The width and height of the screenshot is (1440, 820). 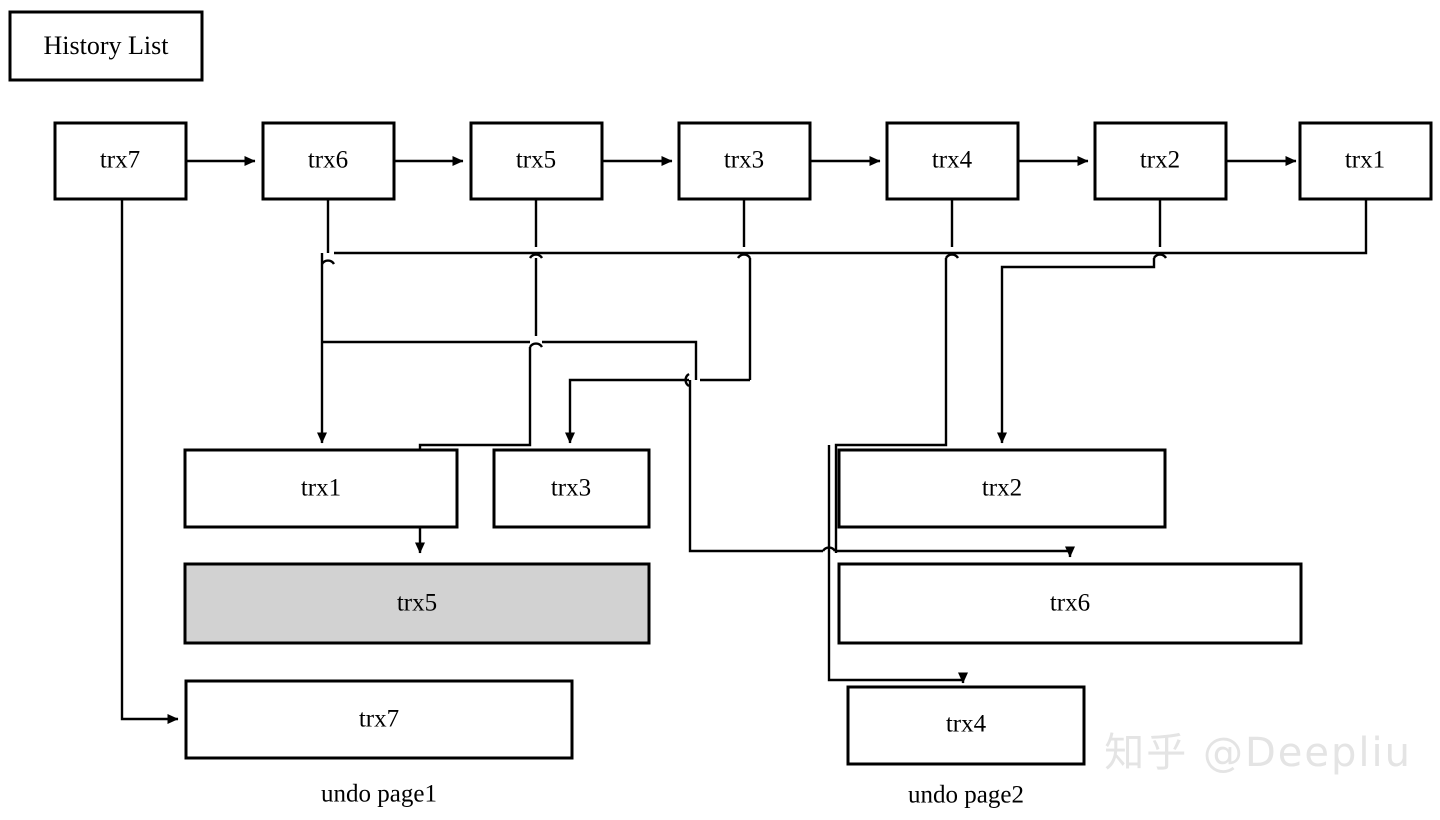 I want to click on history-node-trx2: trx2, so click(x=1160, y=161).